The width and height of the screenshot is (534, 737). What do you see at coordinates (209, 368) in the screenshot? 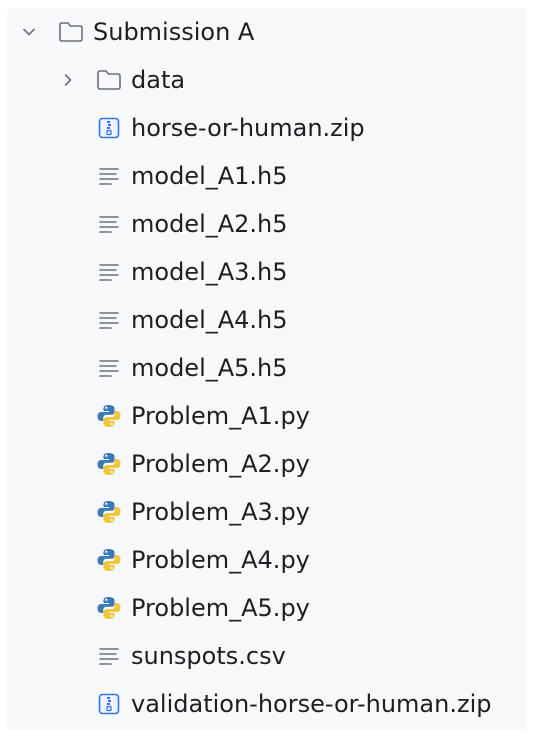
I see `tree-item-label: model_A5.h5` at bounding box center [209, 368].